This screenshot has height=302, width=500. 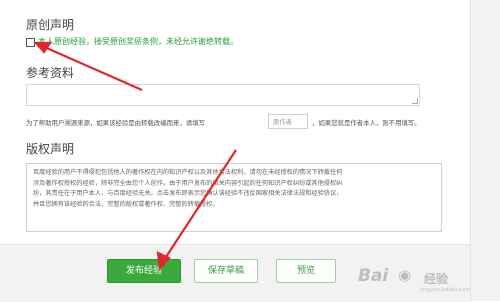 What do you see at coordinates (436, 279) in the screenshot?
I see `jingyan-logo-text: 经验` at bounding box center [436, 279].